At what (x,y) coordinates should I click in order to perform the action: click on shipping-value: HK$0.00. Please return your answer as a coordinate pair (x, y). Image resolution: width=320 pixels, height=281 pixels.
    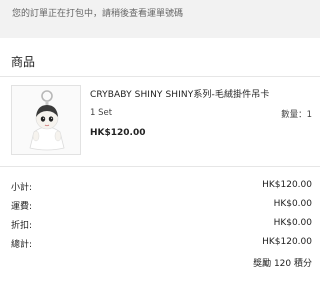
    Looking at the image, I should click on (292, 204).